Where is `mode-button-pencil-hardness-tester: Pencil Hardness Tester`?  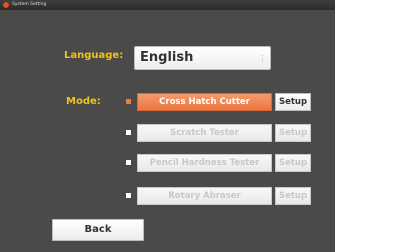
mode-button-pencil-hardness-tester: Pencil Hardness Tester is located at coordinates (204, 163).